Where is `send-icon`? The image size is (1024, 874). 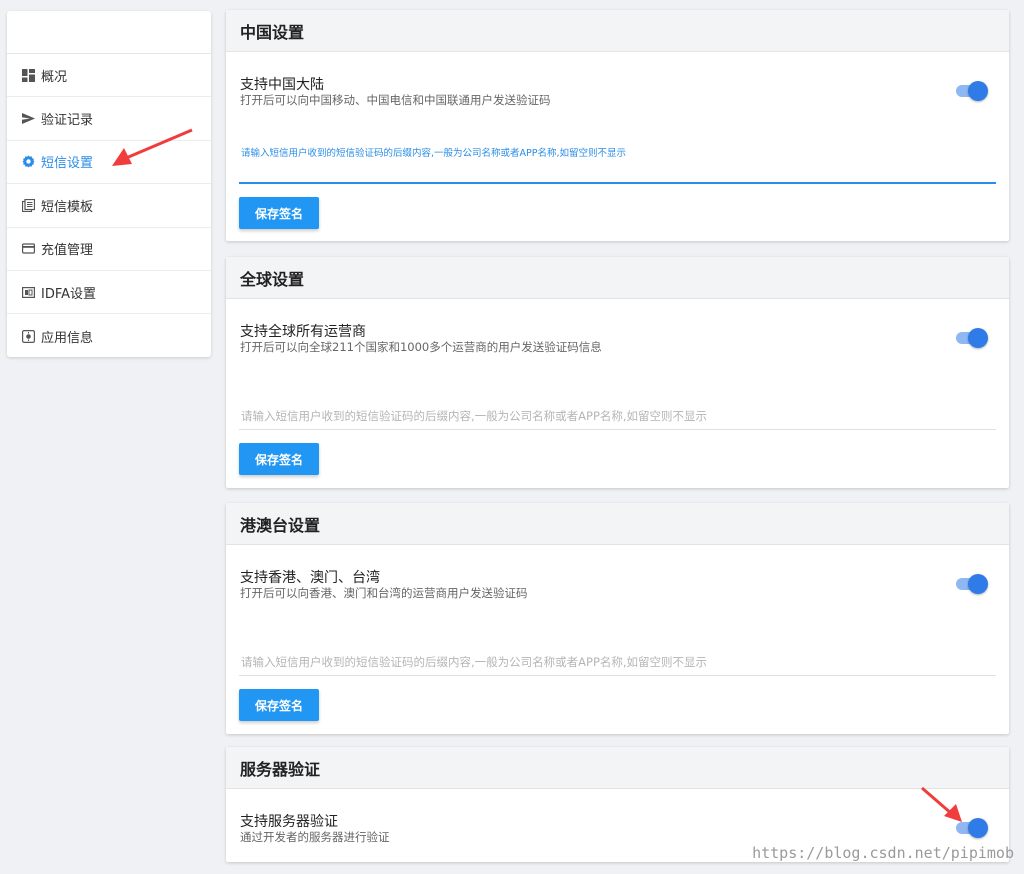
send-icon is located at coordinates (28, 118).